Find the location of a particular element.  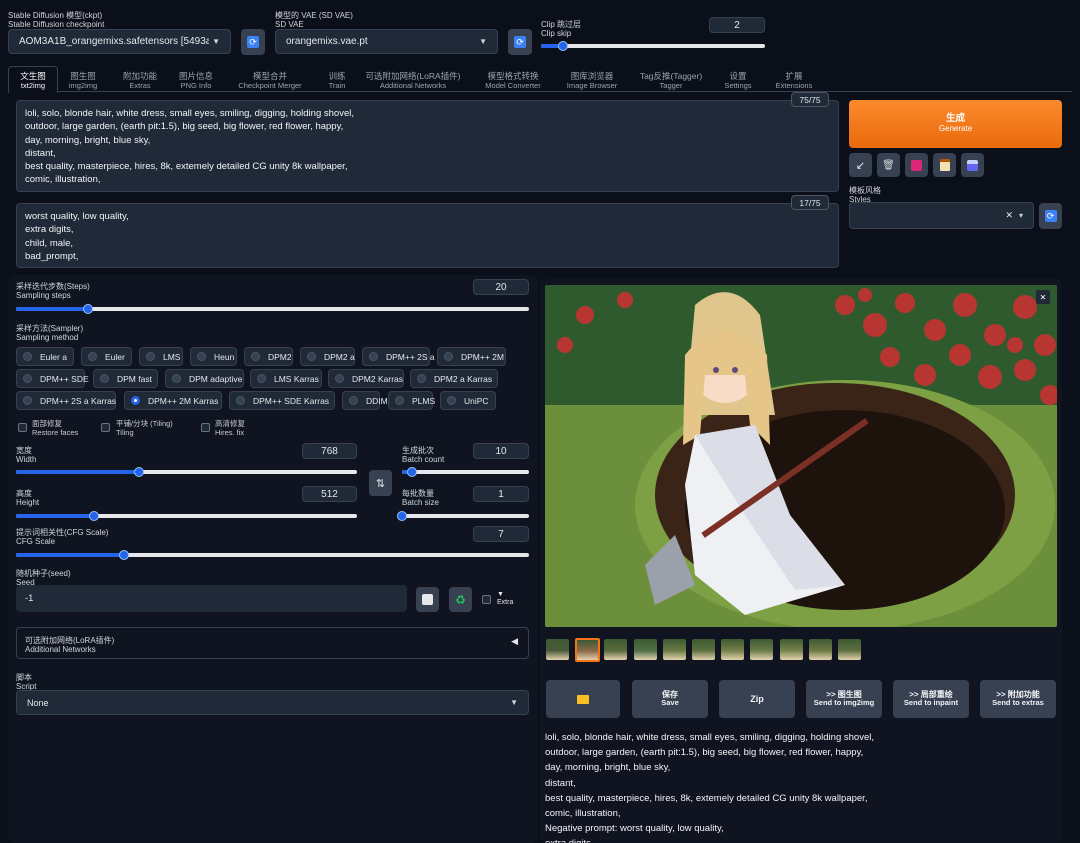

sampler-option: LMS Karras is located at coordinates (286, 378).